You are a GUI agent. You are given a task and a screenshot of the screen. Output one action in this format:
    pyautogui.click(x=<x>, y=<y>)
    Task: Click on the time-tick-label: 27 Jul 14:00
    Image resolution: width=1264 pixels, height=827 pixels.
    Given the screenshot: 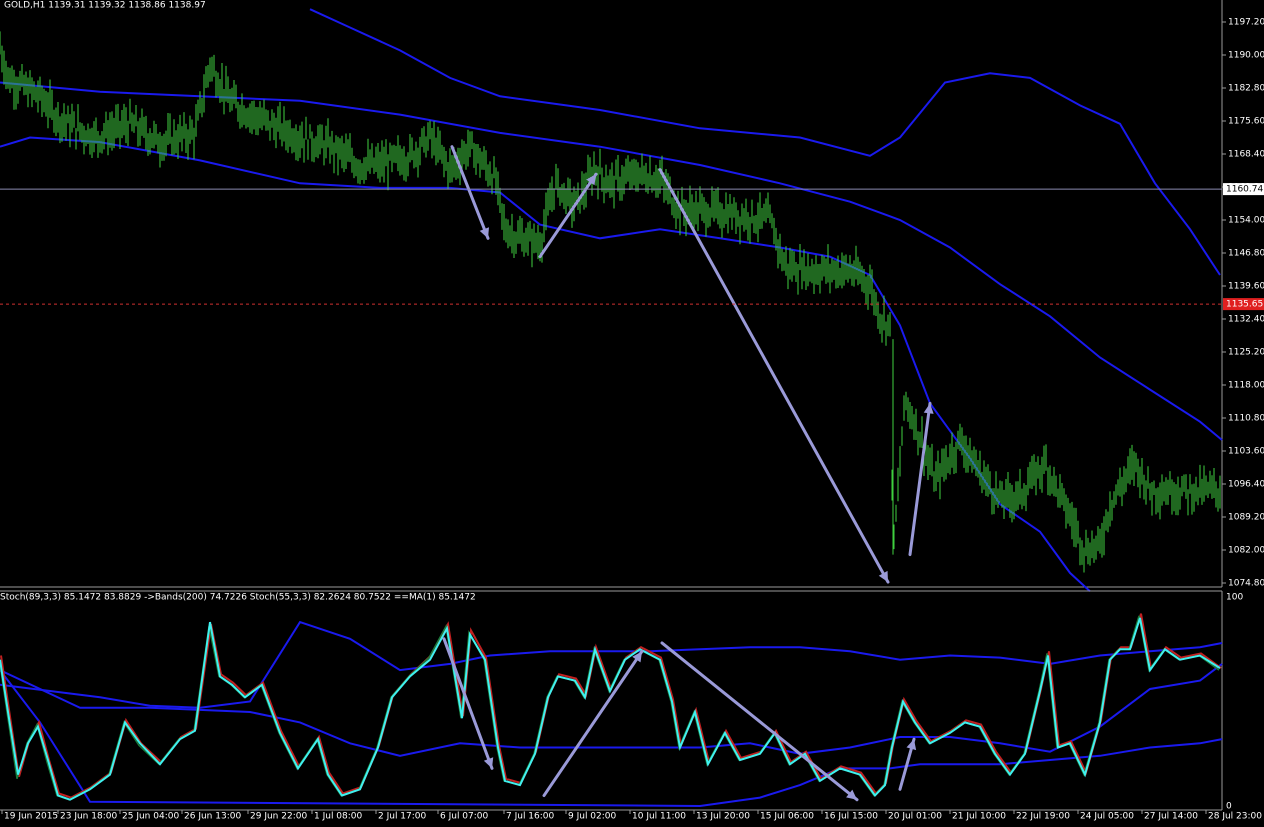 What is the action you would take?
    pyautogui.click(x=1171, y=817)
    